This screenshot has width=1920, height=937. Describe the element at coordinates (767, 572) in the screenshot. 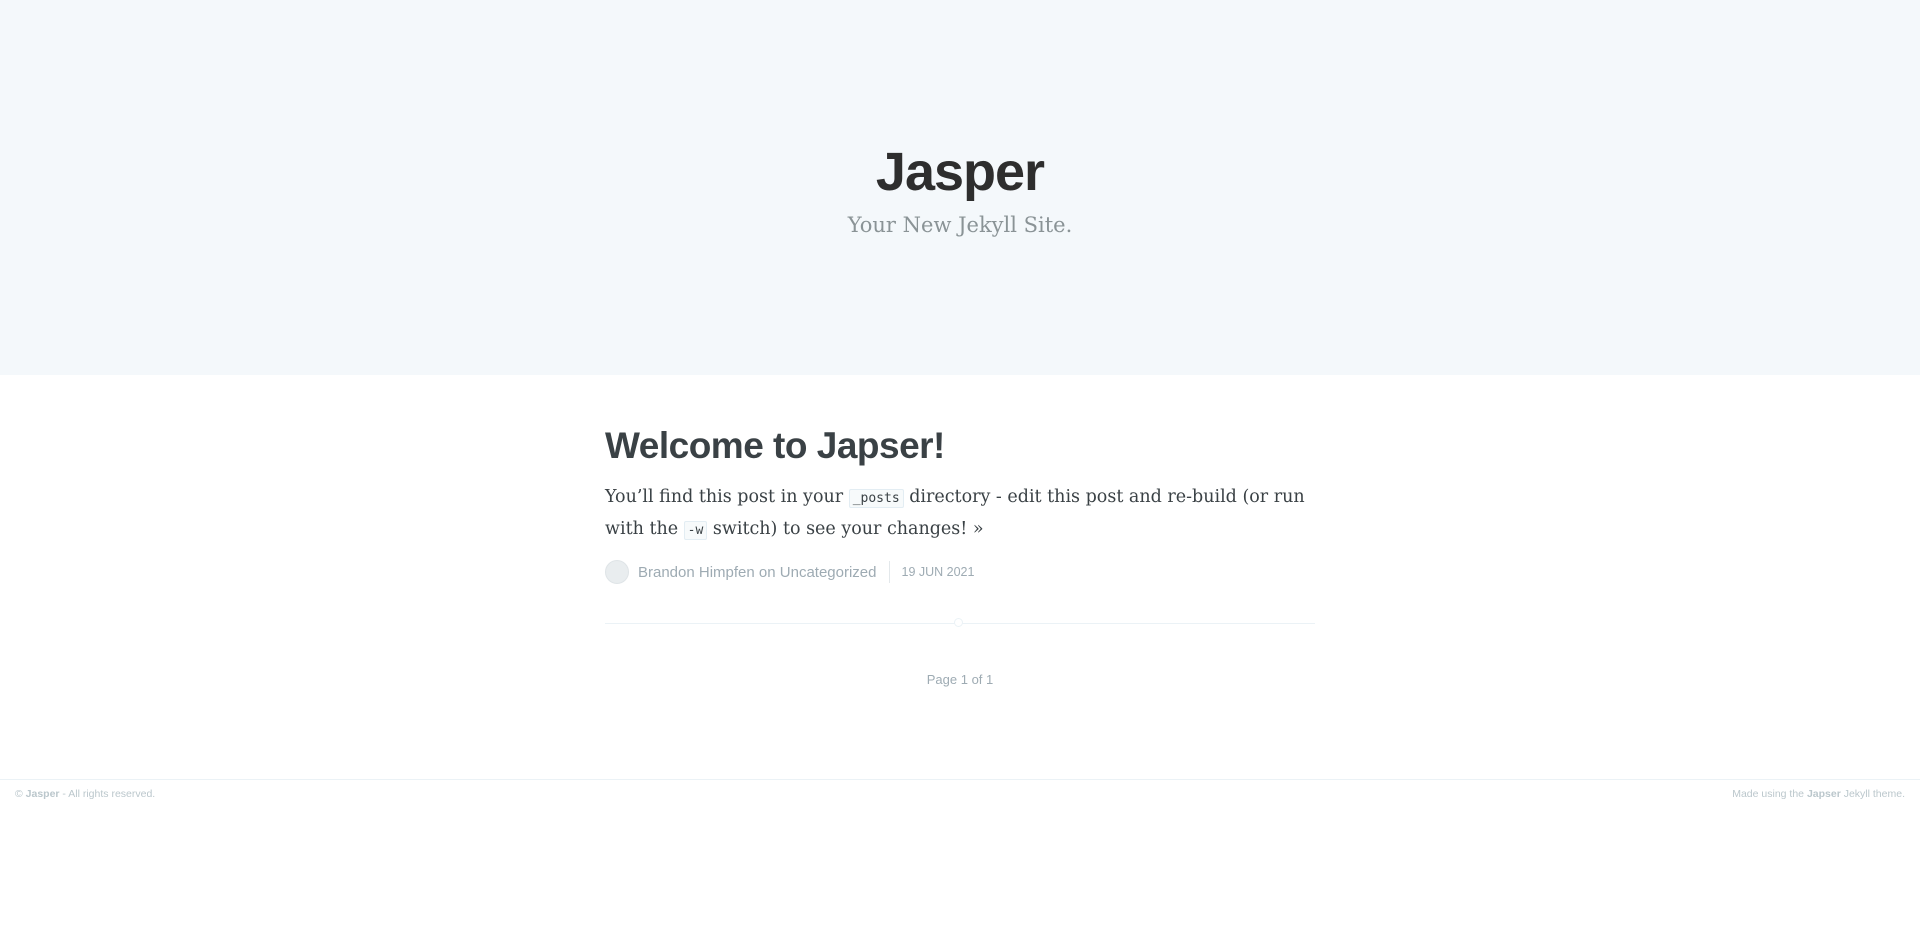

I see `meta-on-text: on` at that location.